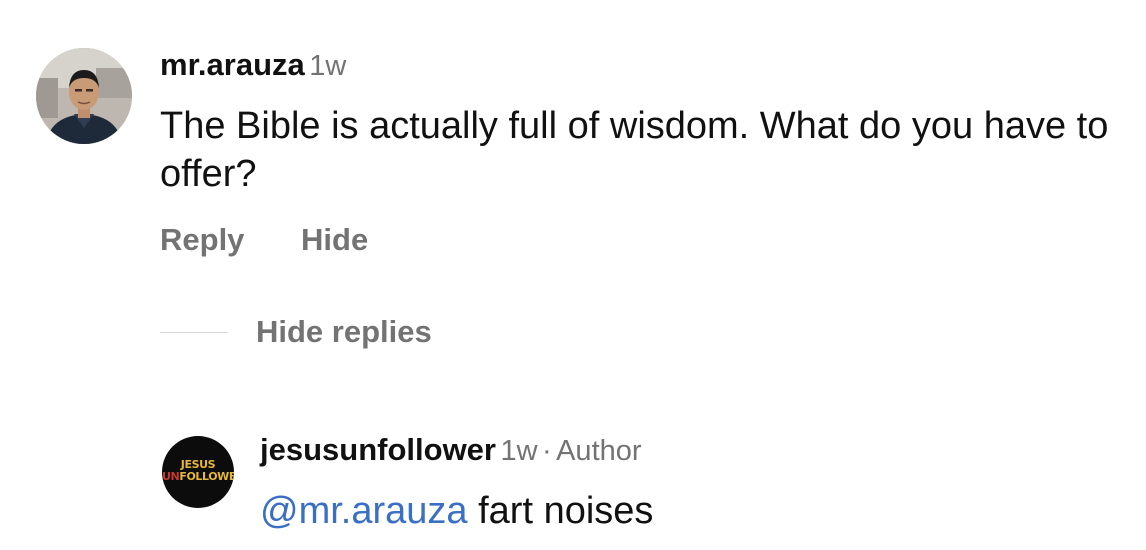  Describe the element at coordinates (334, 239) in the screenshot. I see `hide-button: Hide` at that location.